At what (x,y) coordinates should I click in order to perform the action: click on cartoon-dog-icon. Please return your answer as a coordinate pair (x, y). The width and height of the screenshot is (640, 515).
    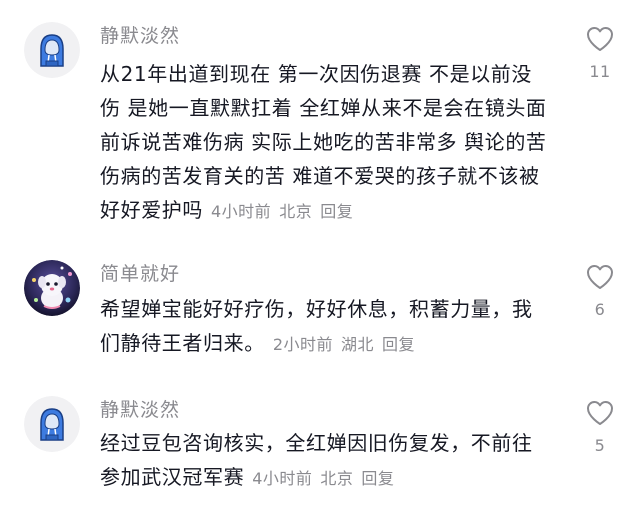
    Looking at the image, I should click on (52, 288).